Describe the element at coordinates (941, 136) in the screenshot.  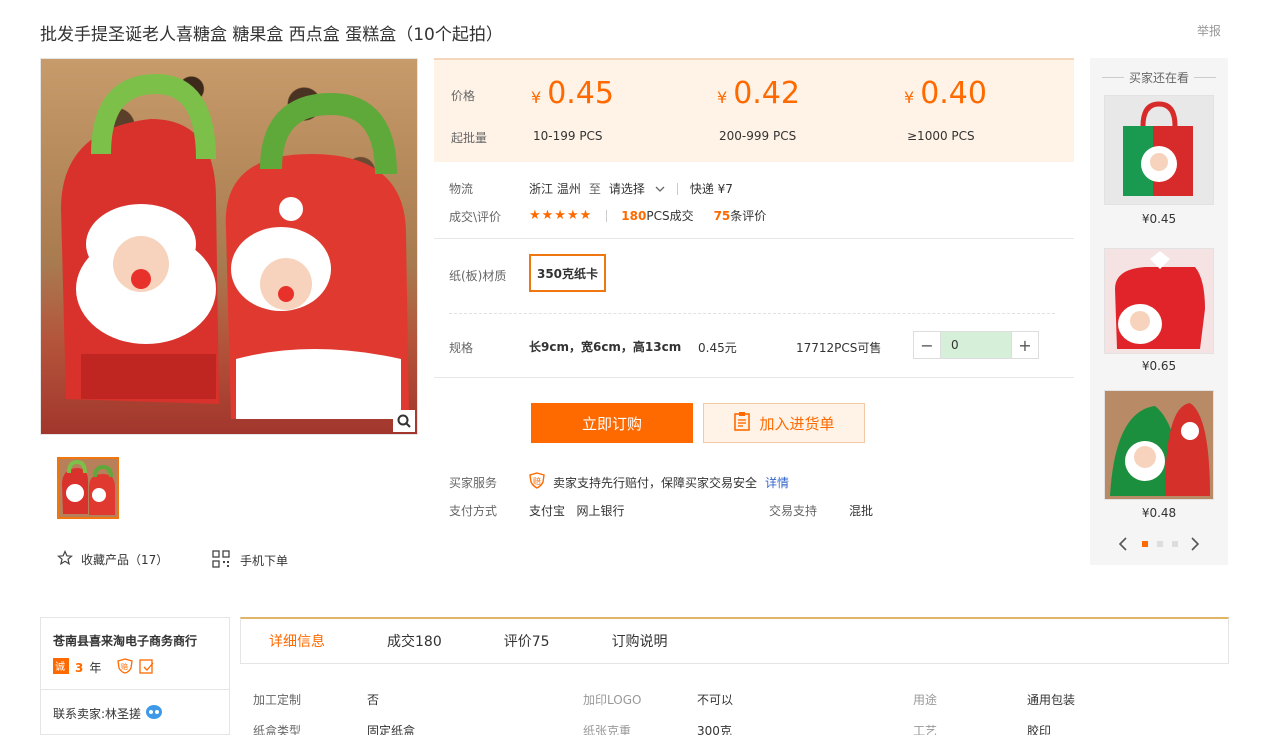
I see `qty-range-3: ≥1000 PCS` at that location.